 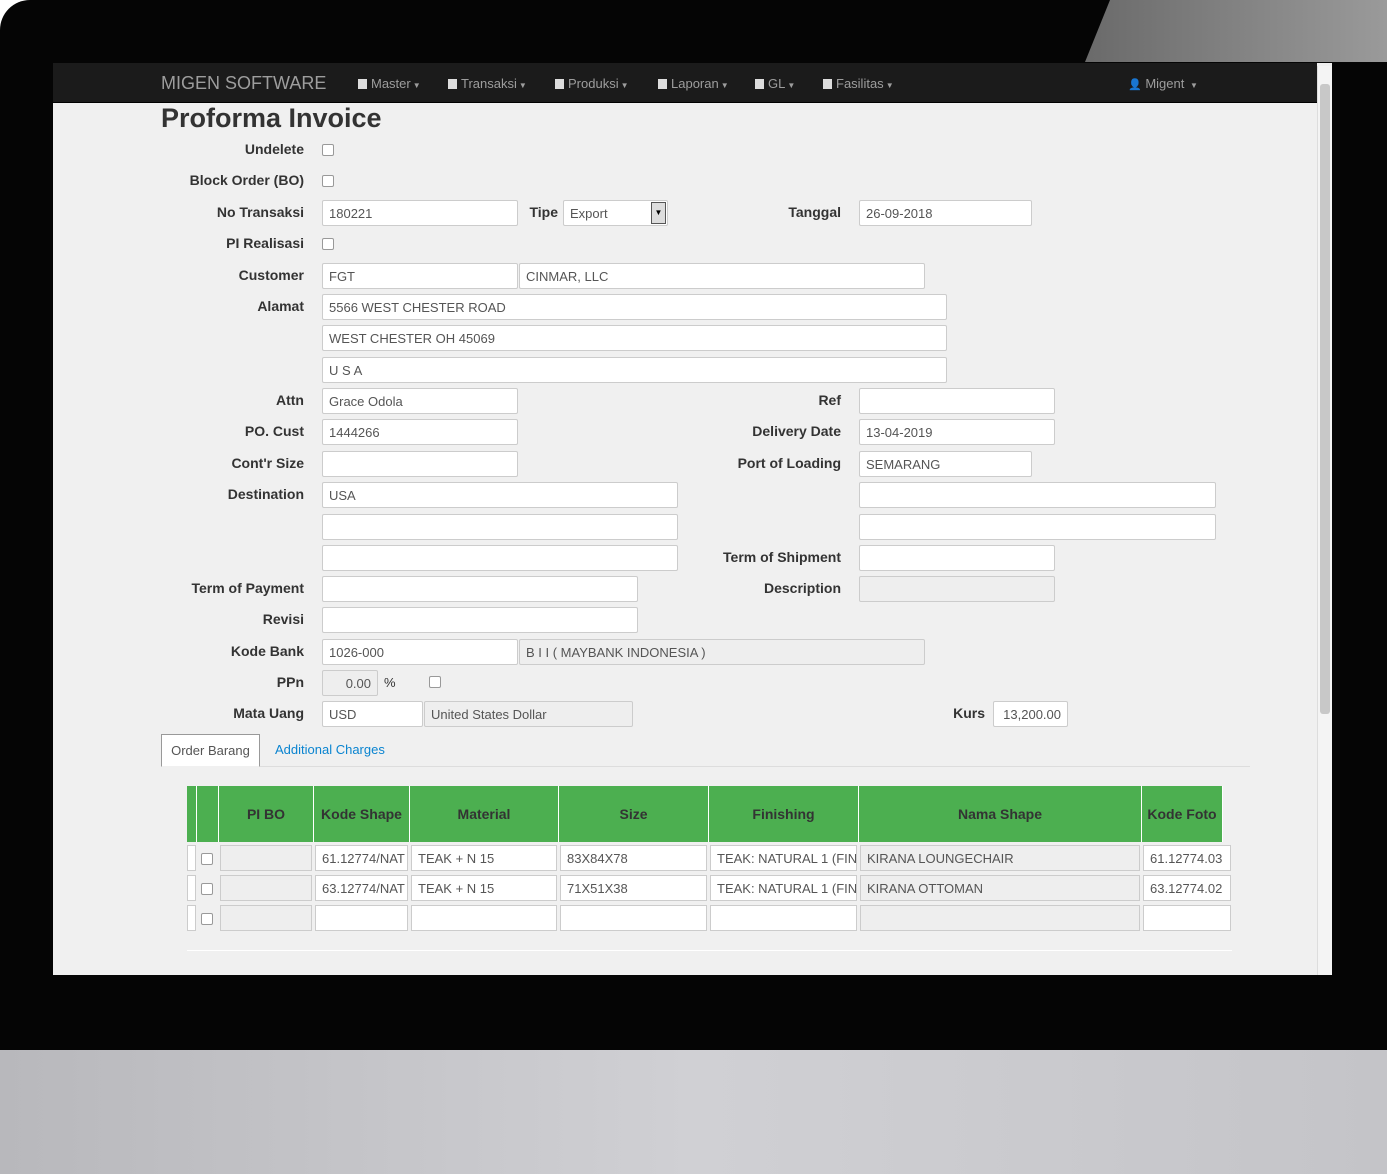 What do you see at coordinates (592, 83) in the screenshot?
I see `nav-produksi: Produksi ▼` at bounding box center [592, 83].